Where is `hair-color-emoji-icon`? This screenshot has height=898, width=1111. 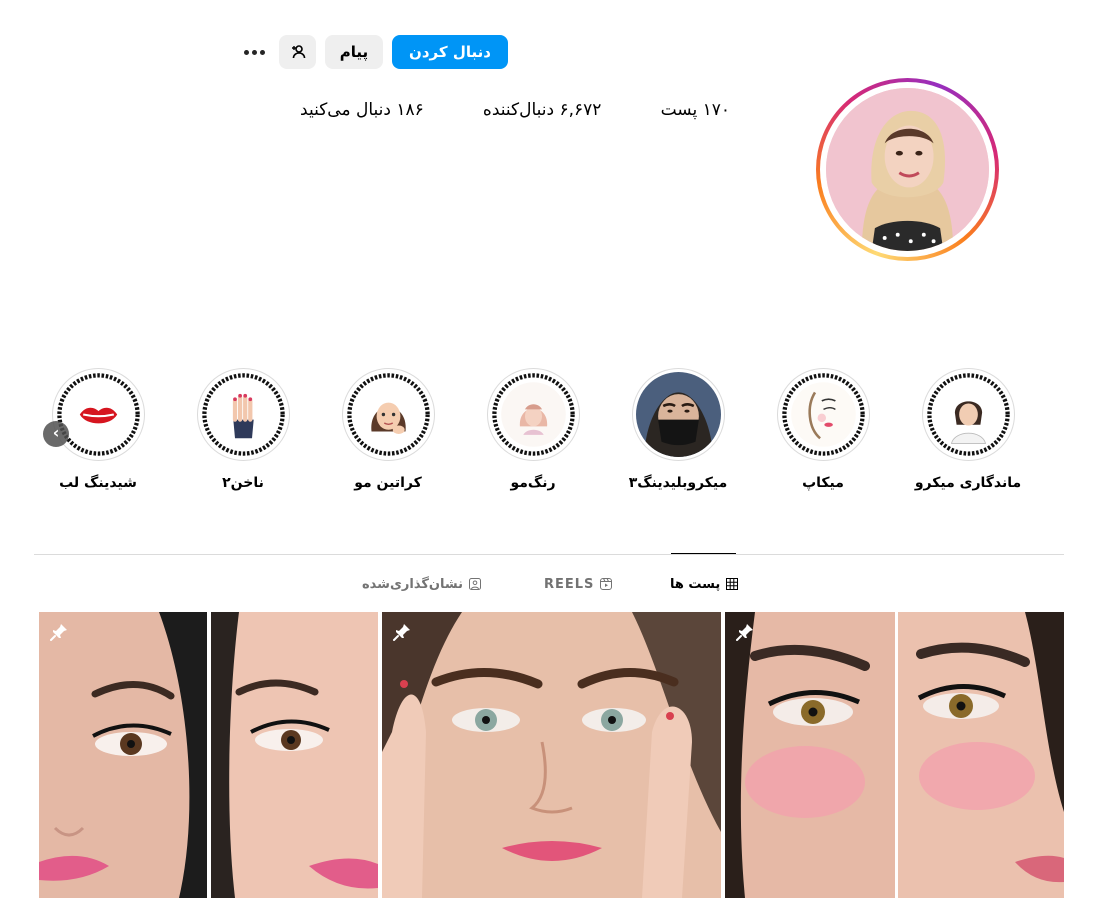 hair-color-emoji-icon is located at coordinates (533, 414).